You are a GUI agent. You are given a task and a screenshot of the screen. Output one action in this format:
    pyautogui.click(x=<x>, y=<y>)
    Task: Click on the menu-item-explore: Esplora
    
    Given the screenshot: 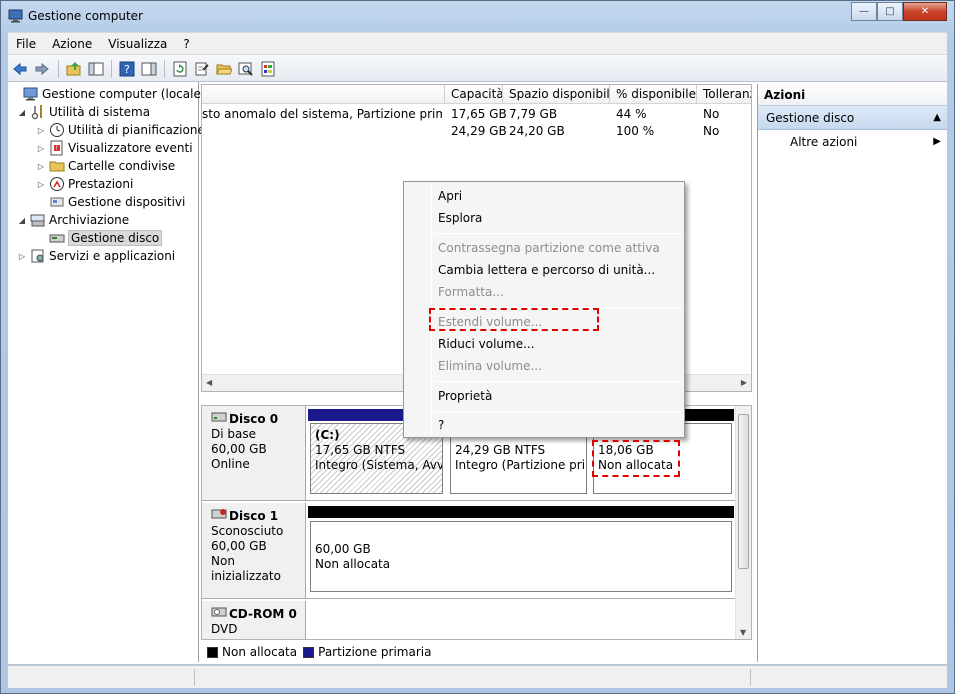 What is the action you would take?
    pyautogui.click(x=460, y=218)
    